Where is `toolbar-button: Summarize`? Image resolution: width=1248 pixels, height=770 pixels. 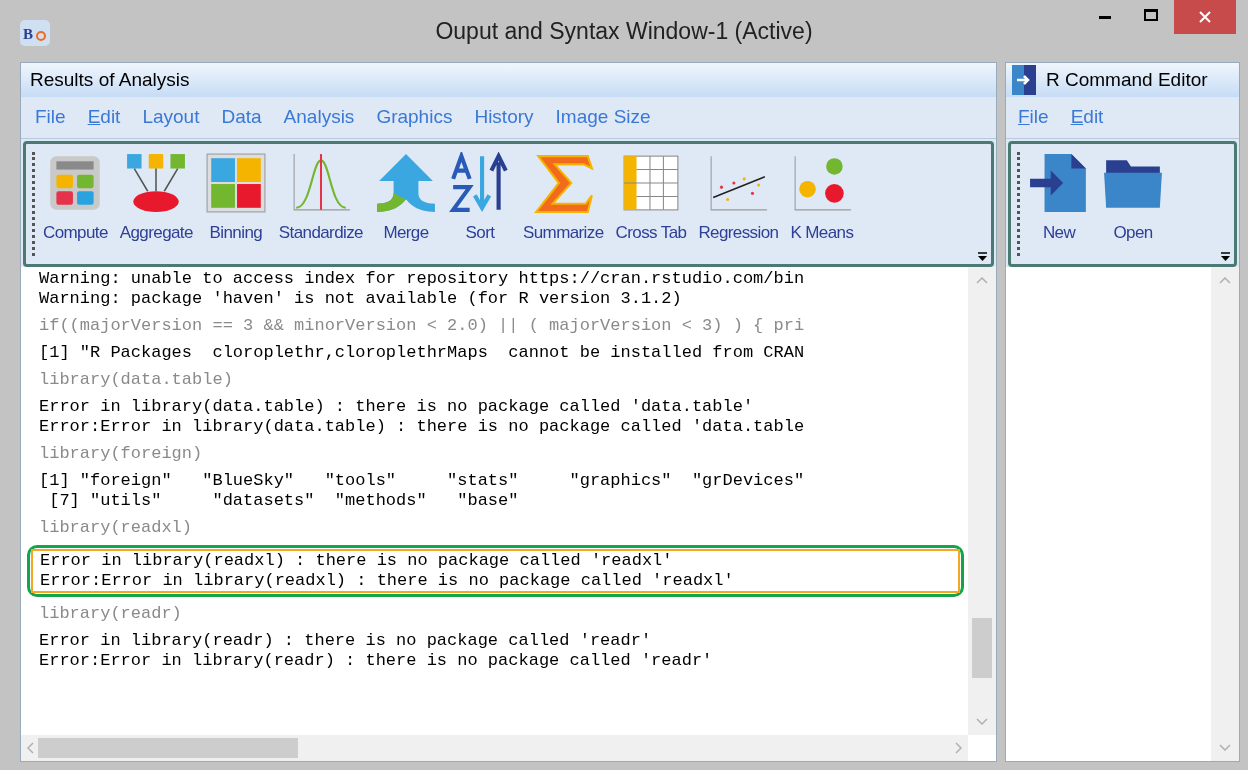
toolbar-button: Summarize is located at coordinates (563, 199).